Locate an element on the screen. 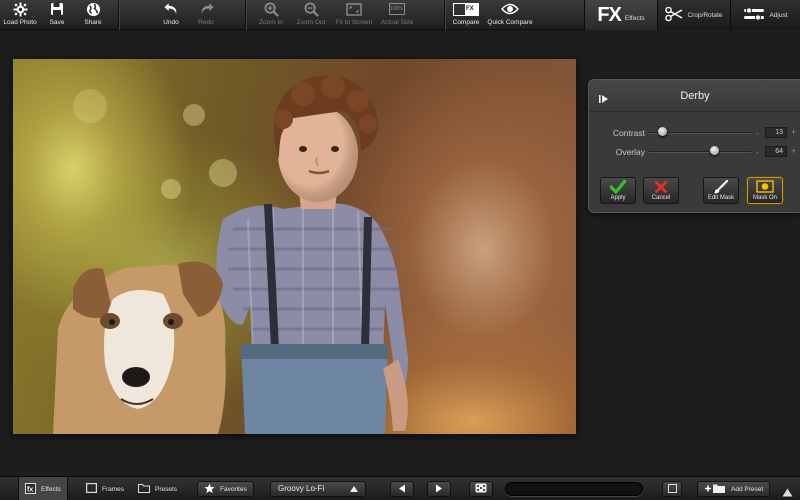  checkmark-icon is located at coordinates (618, 186).